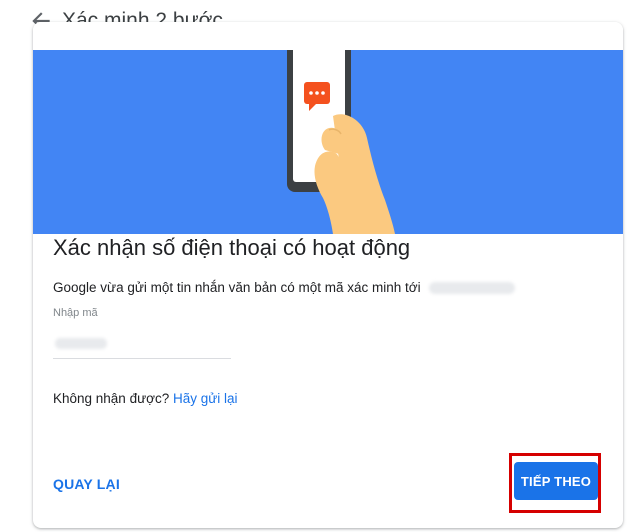 The image size is (627, 532). I want to click on verification-code-input, so click(142, 344).